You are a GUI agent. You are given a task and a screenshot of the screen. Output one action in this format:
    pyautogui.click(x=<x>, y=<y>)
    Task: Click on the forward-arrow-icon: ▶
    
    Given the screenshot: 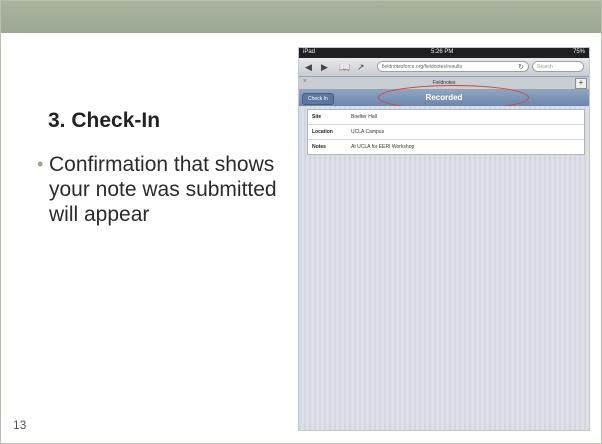 What is the action you would take?
    pyautogui.click(x=324, y=67)
    